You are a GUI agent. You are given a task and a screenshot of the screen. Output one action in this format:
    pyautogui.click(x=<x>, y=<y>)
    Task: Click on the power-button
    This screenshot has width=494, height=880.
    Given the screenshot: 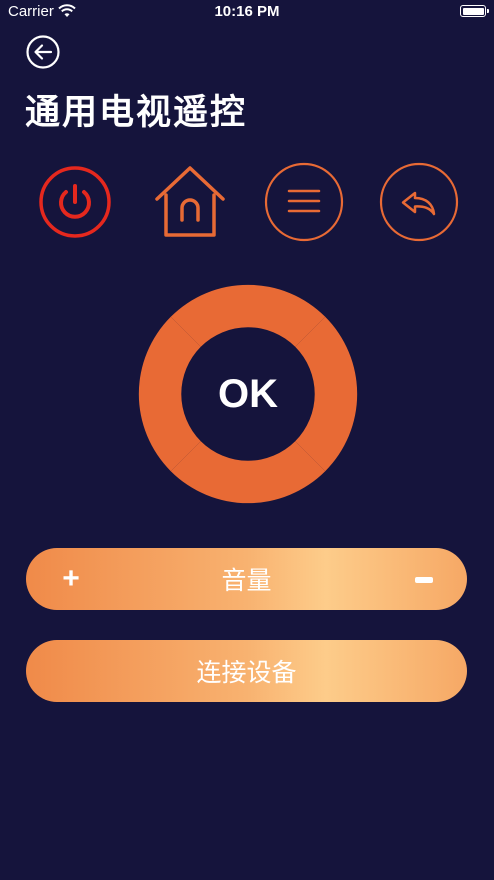 What is the action you would take?
    pyautogui.click(x=75, y=202)
    